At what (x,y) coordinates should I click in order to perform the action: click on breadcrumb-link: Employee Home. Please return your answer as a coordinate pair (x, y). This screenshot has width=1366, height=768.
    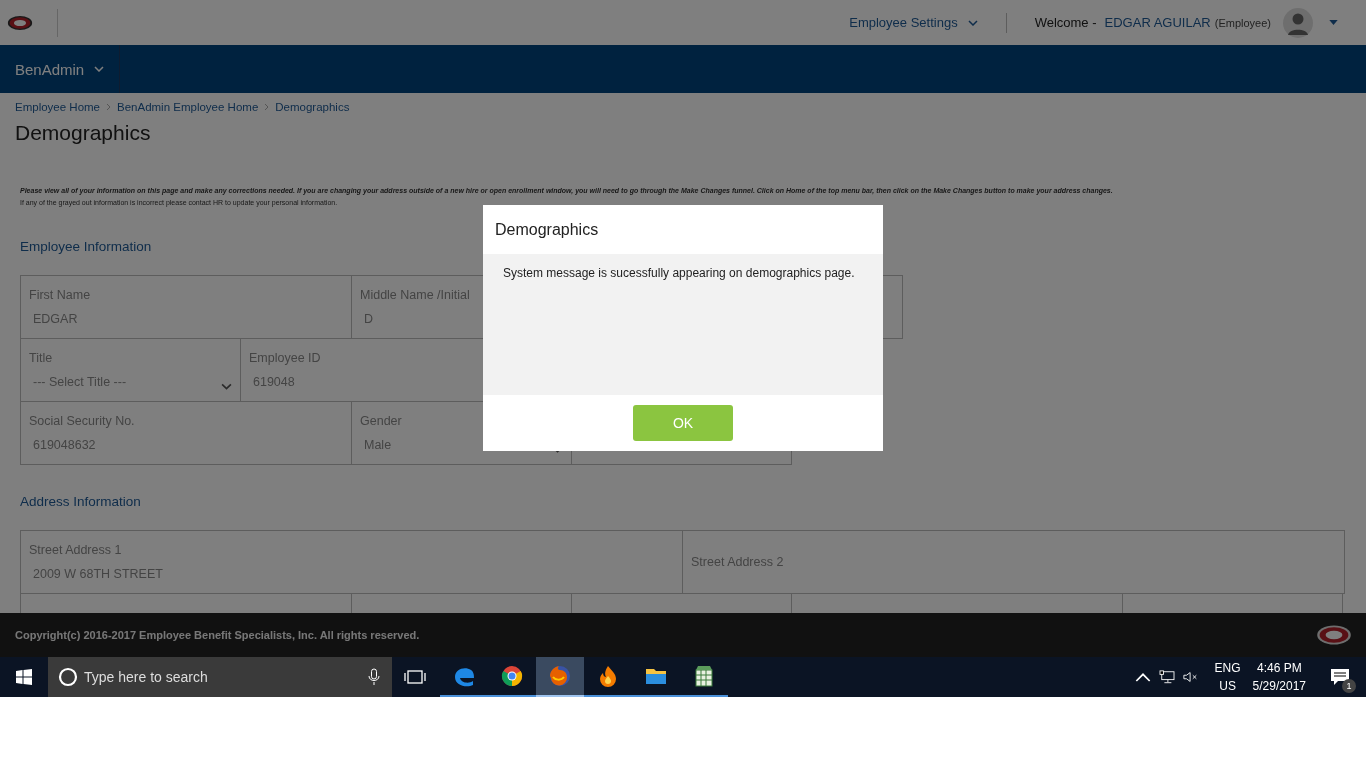
    Looking at the image, I should click on (57, 107).